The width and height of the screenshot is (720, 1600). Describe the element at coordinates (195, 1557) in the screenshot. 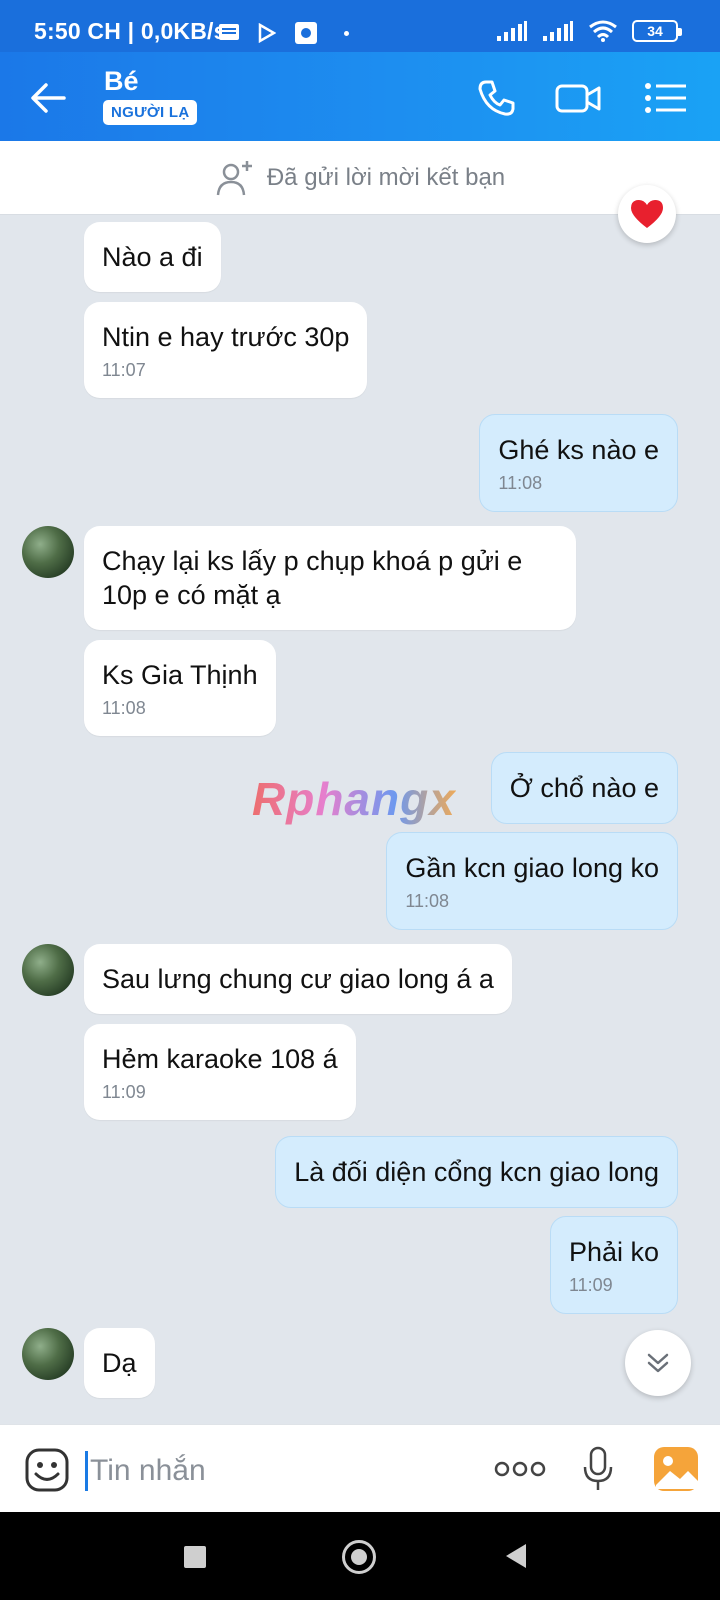

I see `recents-button` at that location.